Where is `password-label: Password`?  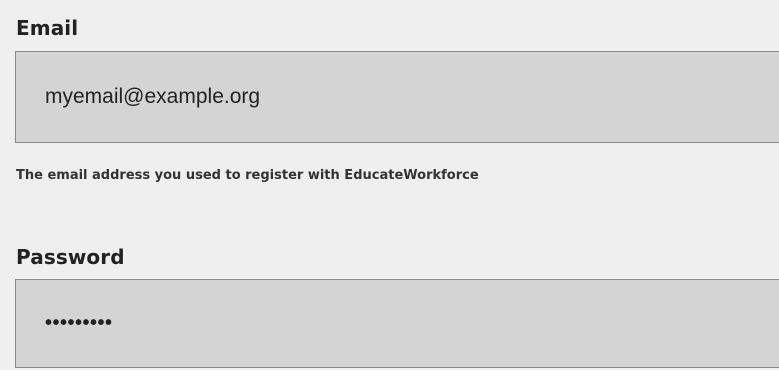
password-label: Password is located at coordinates (70, 257).